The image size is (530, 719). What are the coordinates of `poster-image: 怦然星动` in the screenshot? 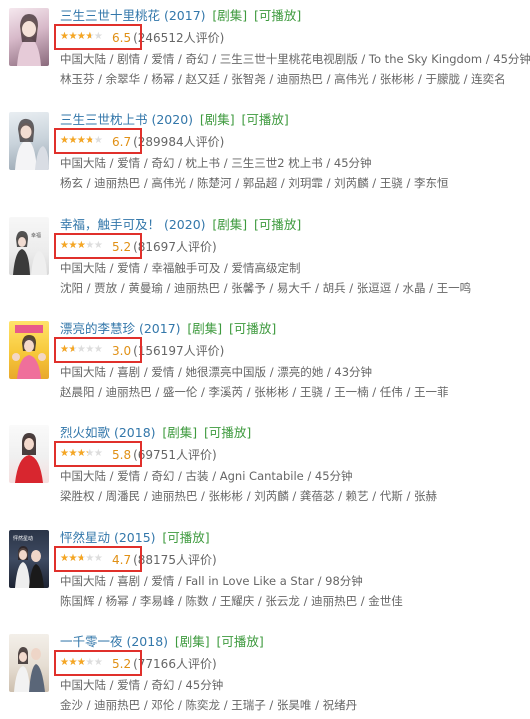 It's located at (29, 559).